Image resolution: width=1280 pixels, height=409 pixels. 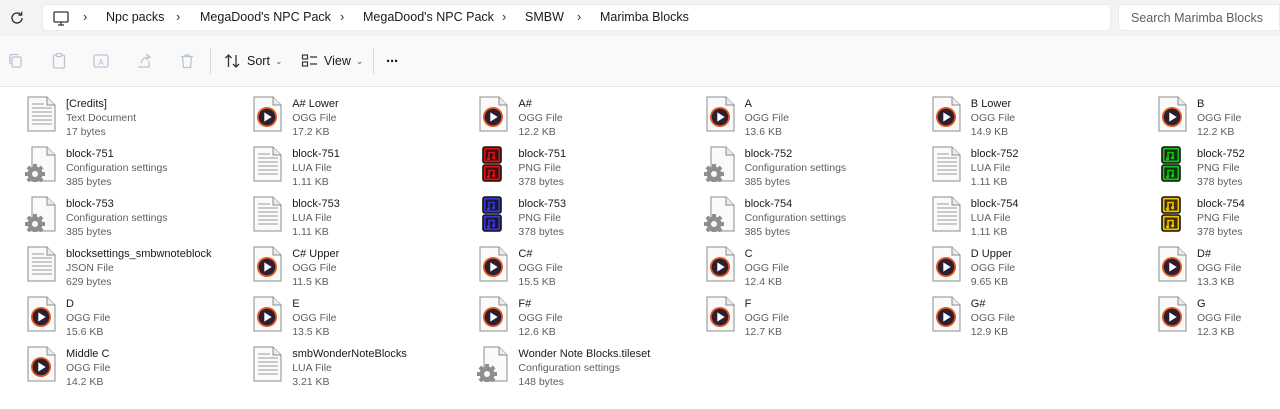 I want to click on file-item: block-751 Configuration settings 385 bytes, so click(x=132, y=164).